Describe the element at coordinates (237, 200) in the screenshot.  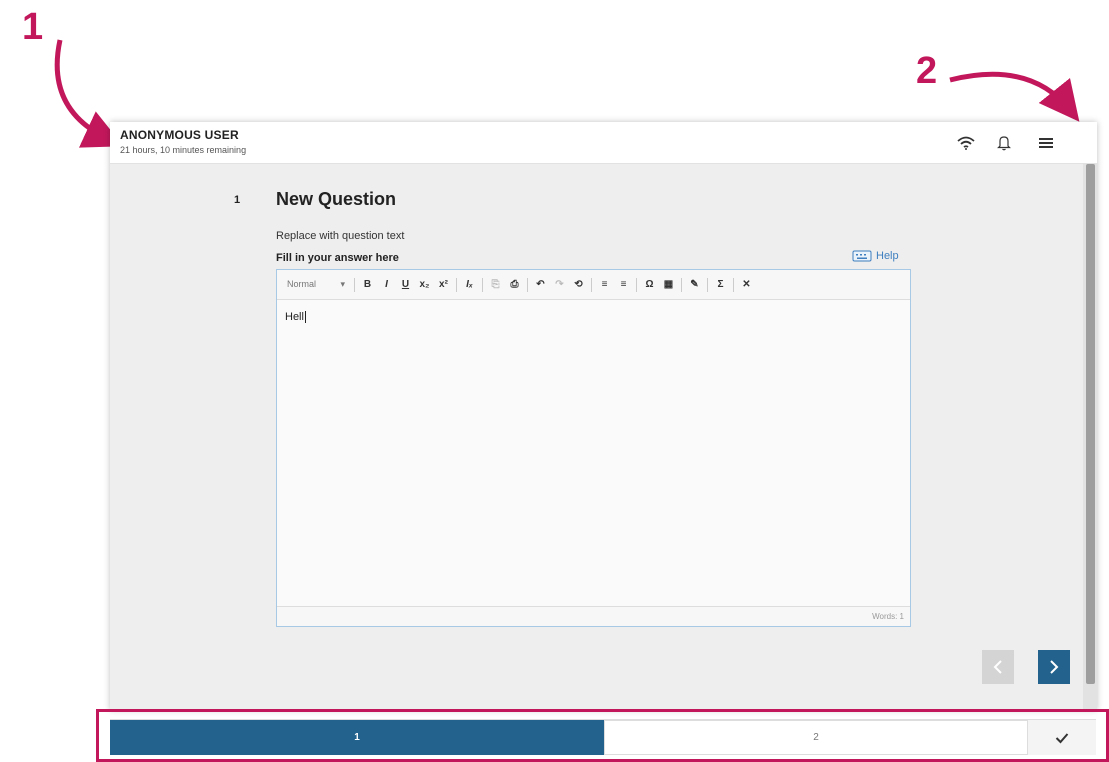
I see `question-number: 1` at that location.